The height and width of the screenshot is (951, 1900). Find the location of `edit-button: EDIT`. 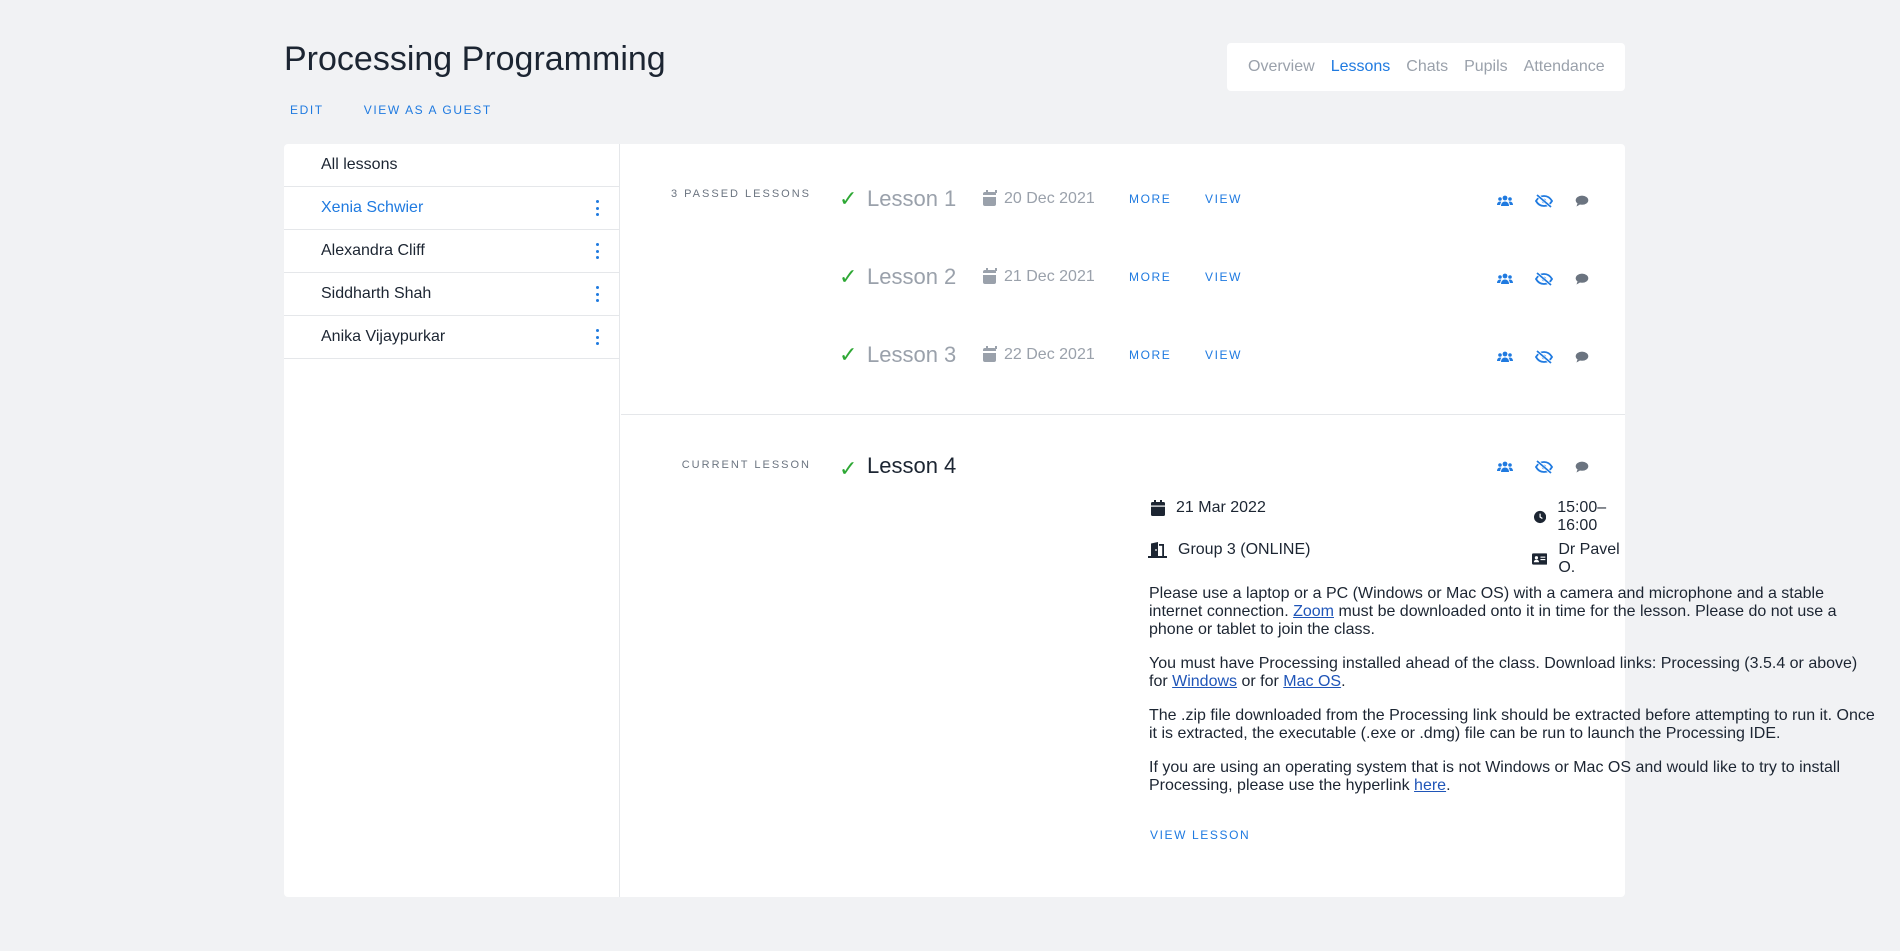

edit-button: EDIT is located at coordinates (307, 110).